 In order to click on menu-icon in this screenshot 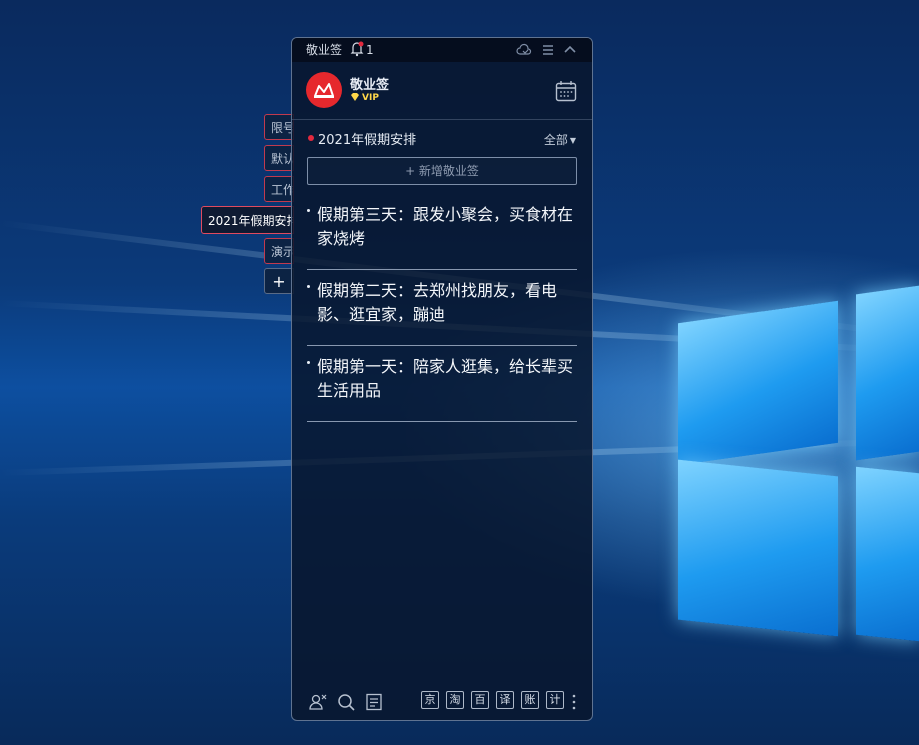, I will do `click(548, 50)`.